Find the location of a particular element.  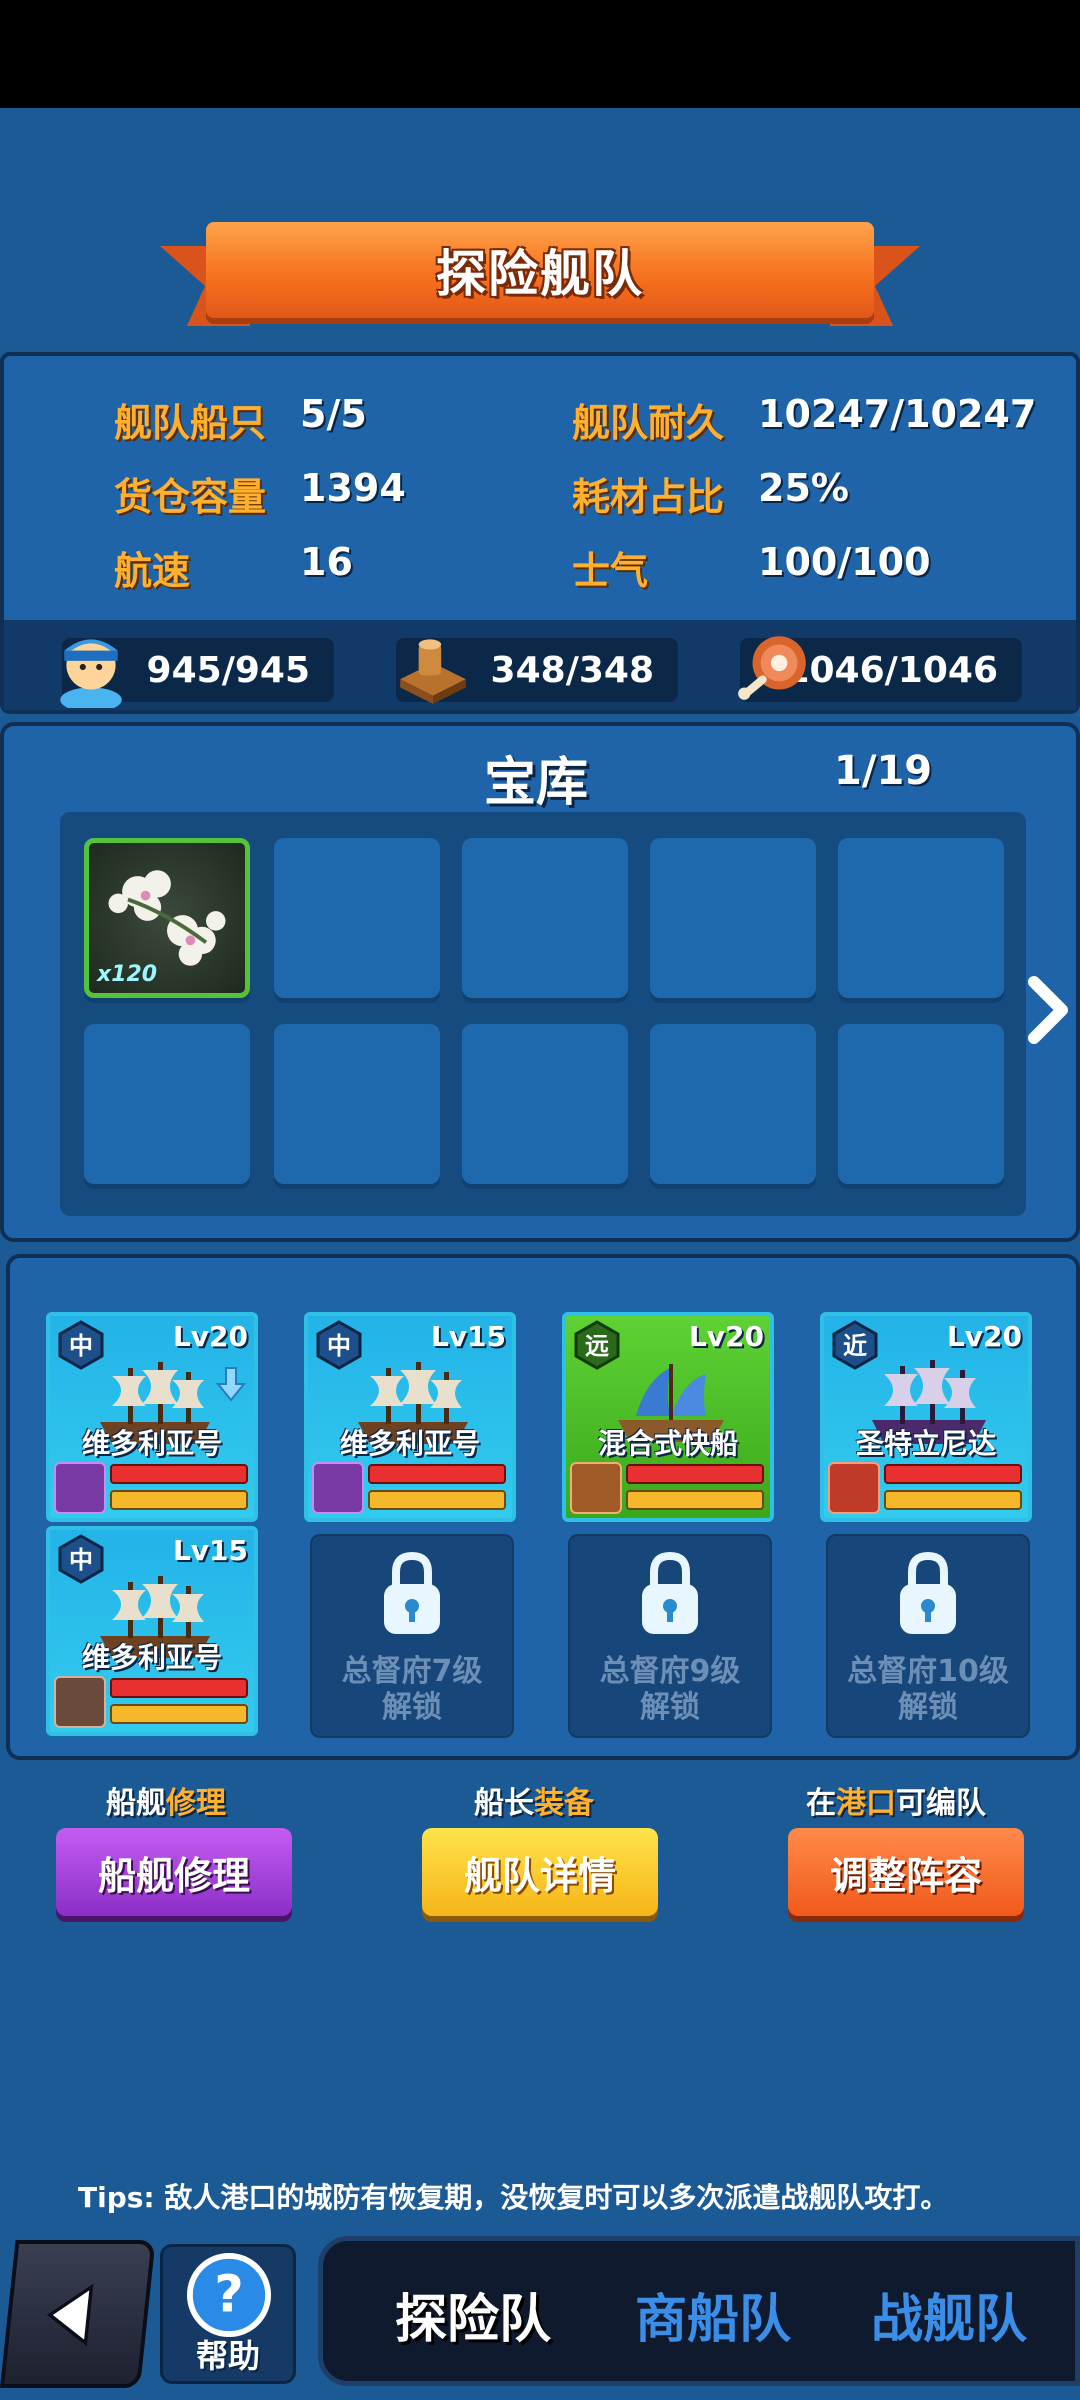

unlock-requirement: 总督府9级 is located at coordinates (670, 1671).